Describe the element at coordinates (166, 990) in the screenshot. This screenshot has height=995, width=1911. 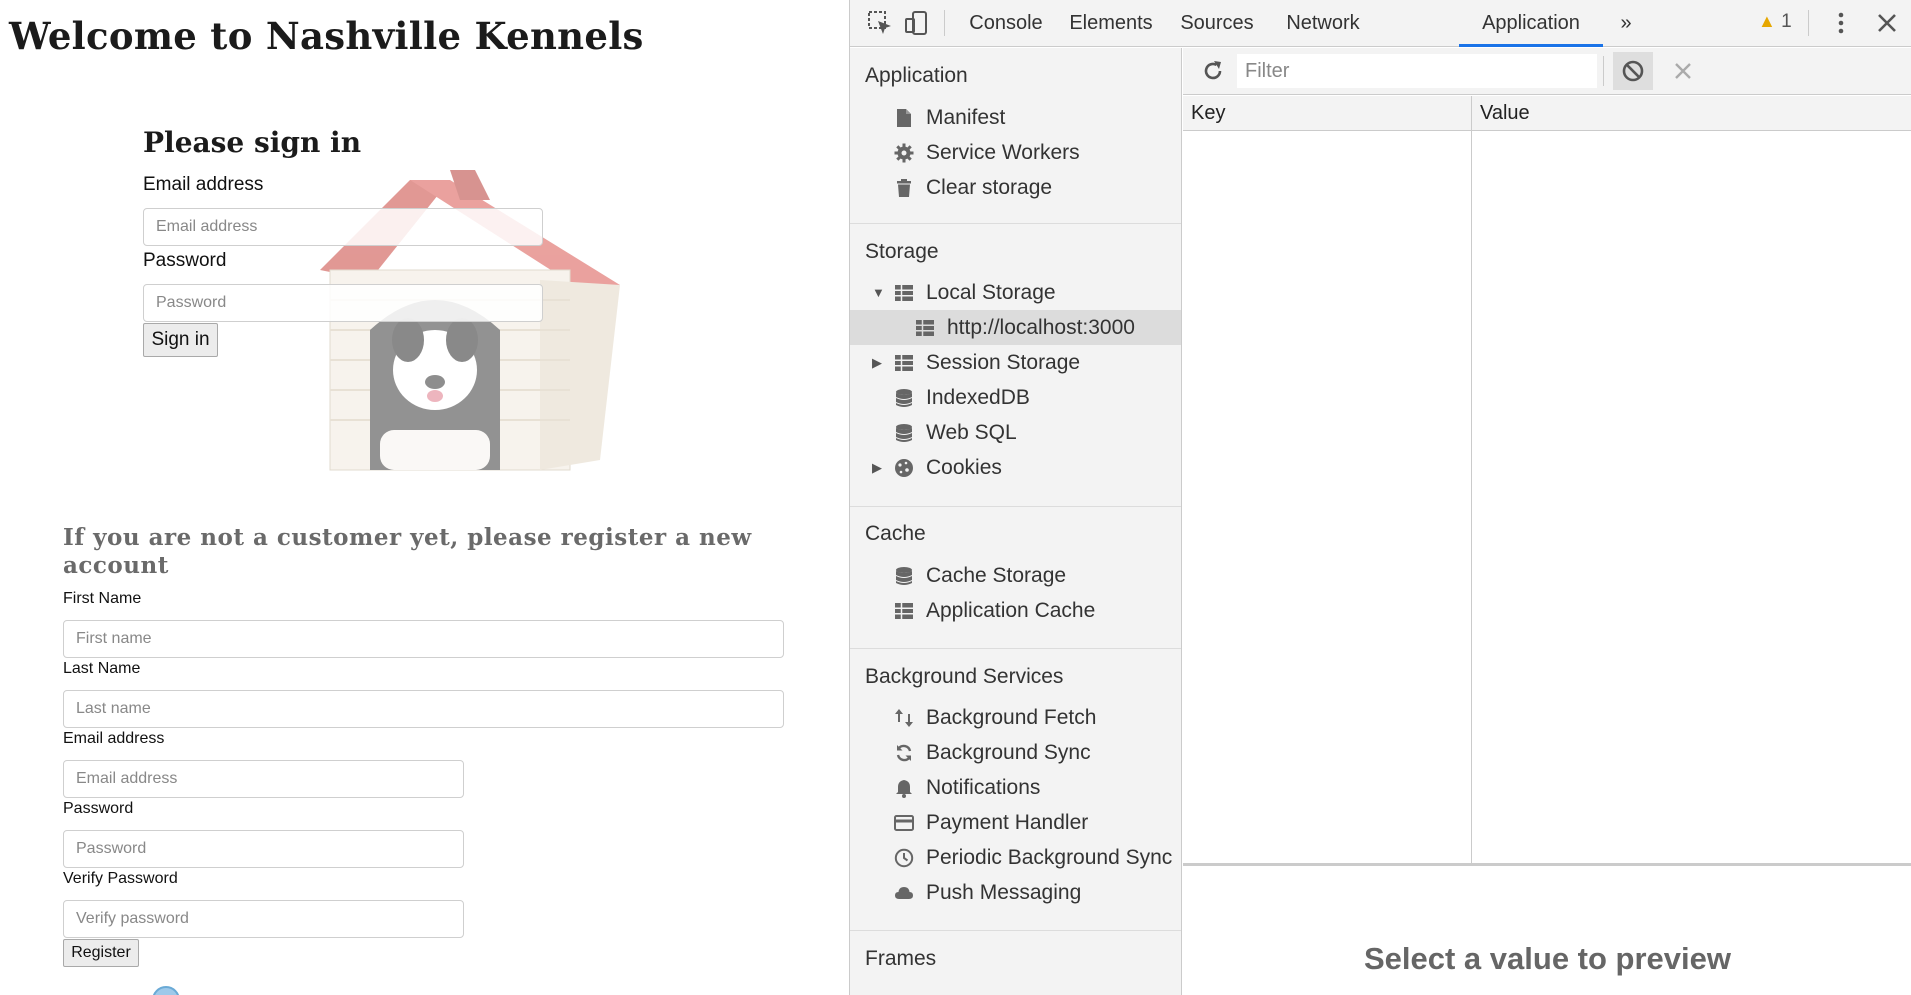
I see `indicator-dot` at that location.